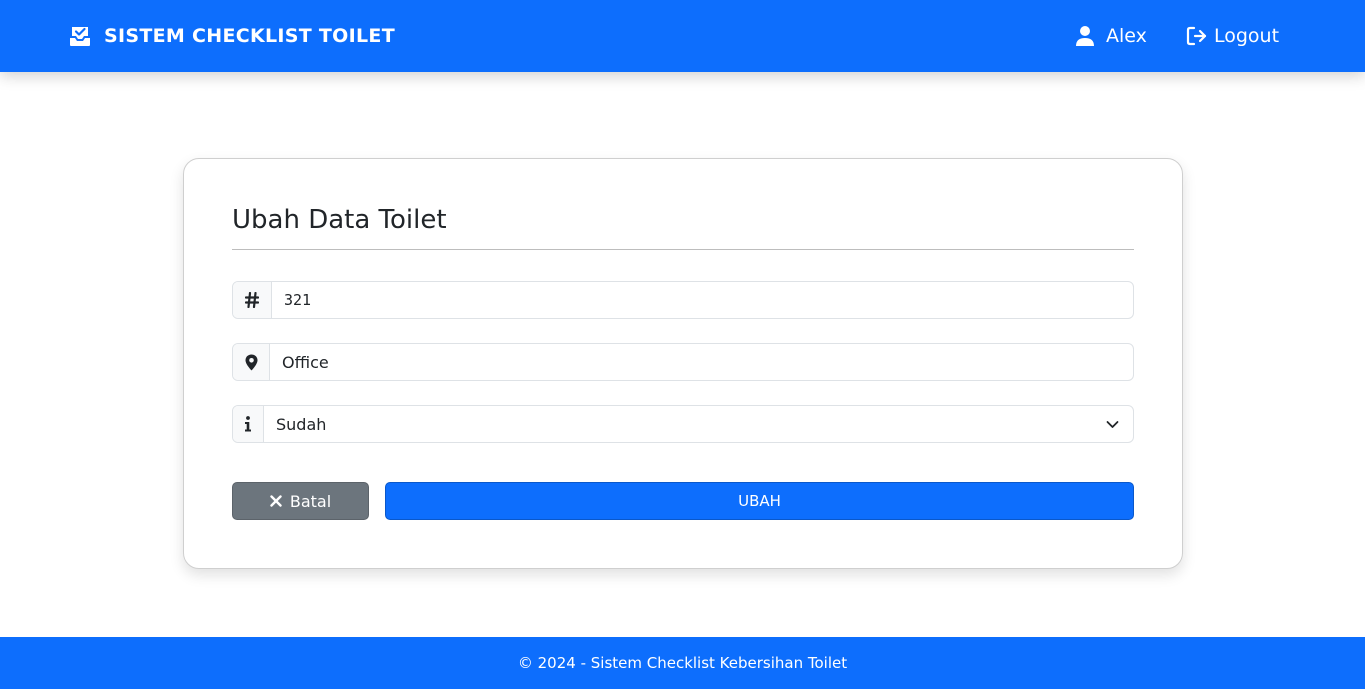 The height and width of the screenshot is (689, 1365). What do you see at coordinates (683, 249) in the screenshot?
I see `title-divider` at bounding box center [683, 249].